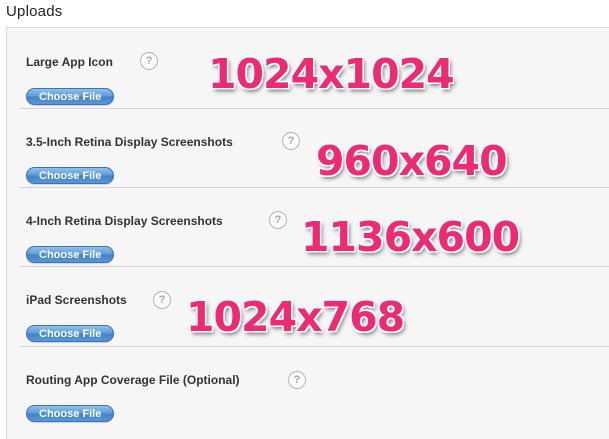  I want to click on choose-file-button-routing-app-coverage: Choose File, so click(70, 413).